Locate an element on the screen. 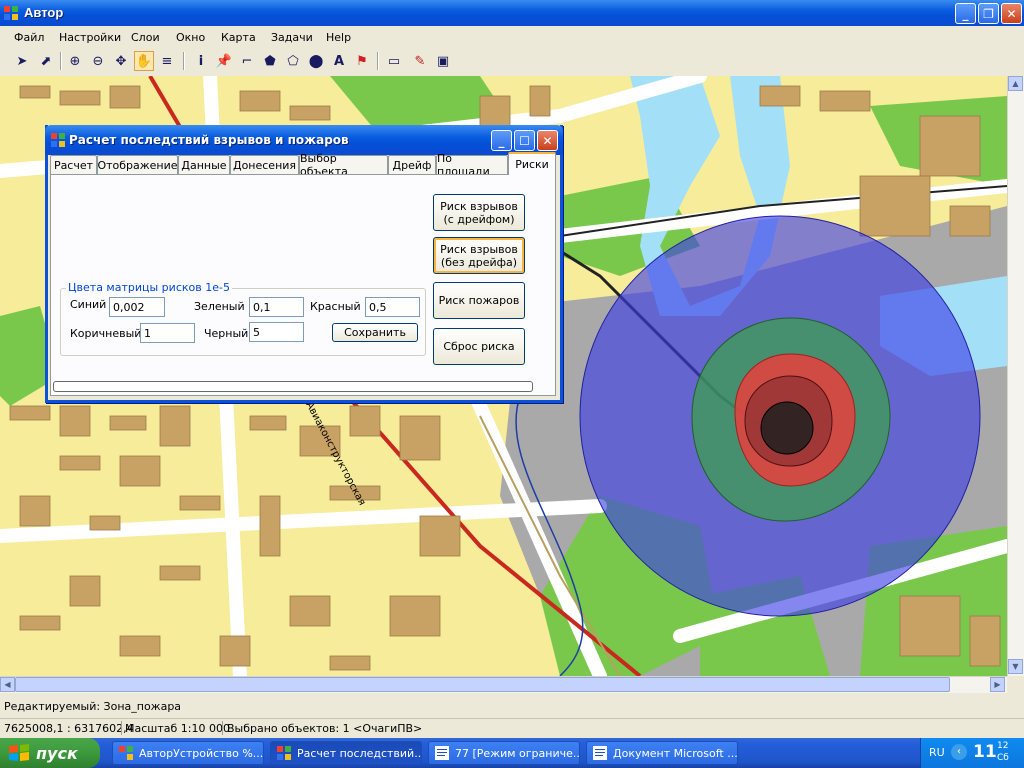 This screenshot has width=1024, height=768. scroll-left-button: ◀ is located at coordinates (7, 684).